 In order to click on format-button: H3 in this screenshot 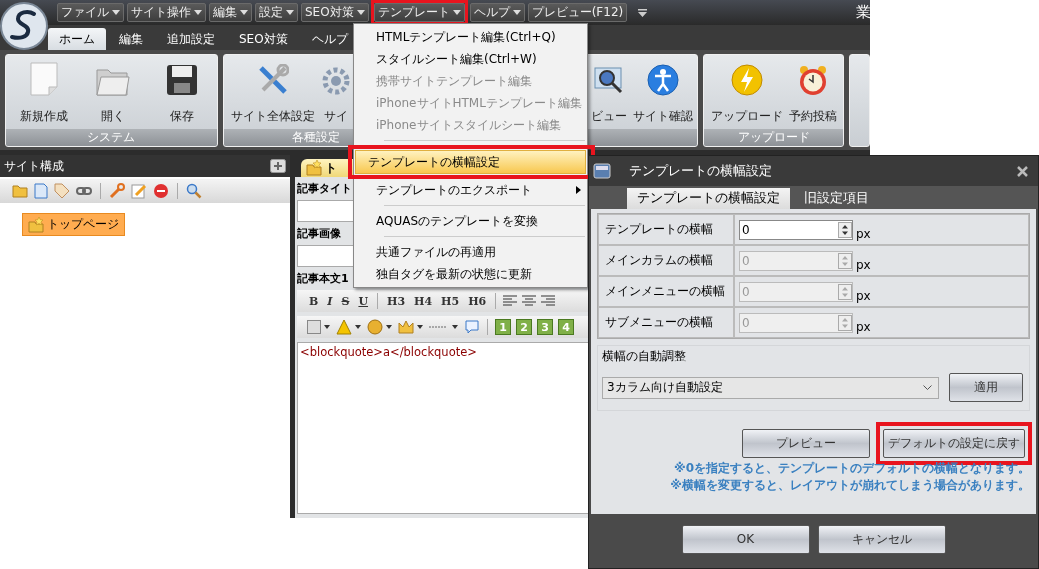, I will do `click(396, 301)`.